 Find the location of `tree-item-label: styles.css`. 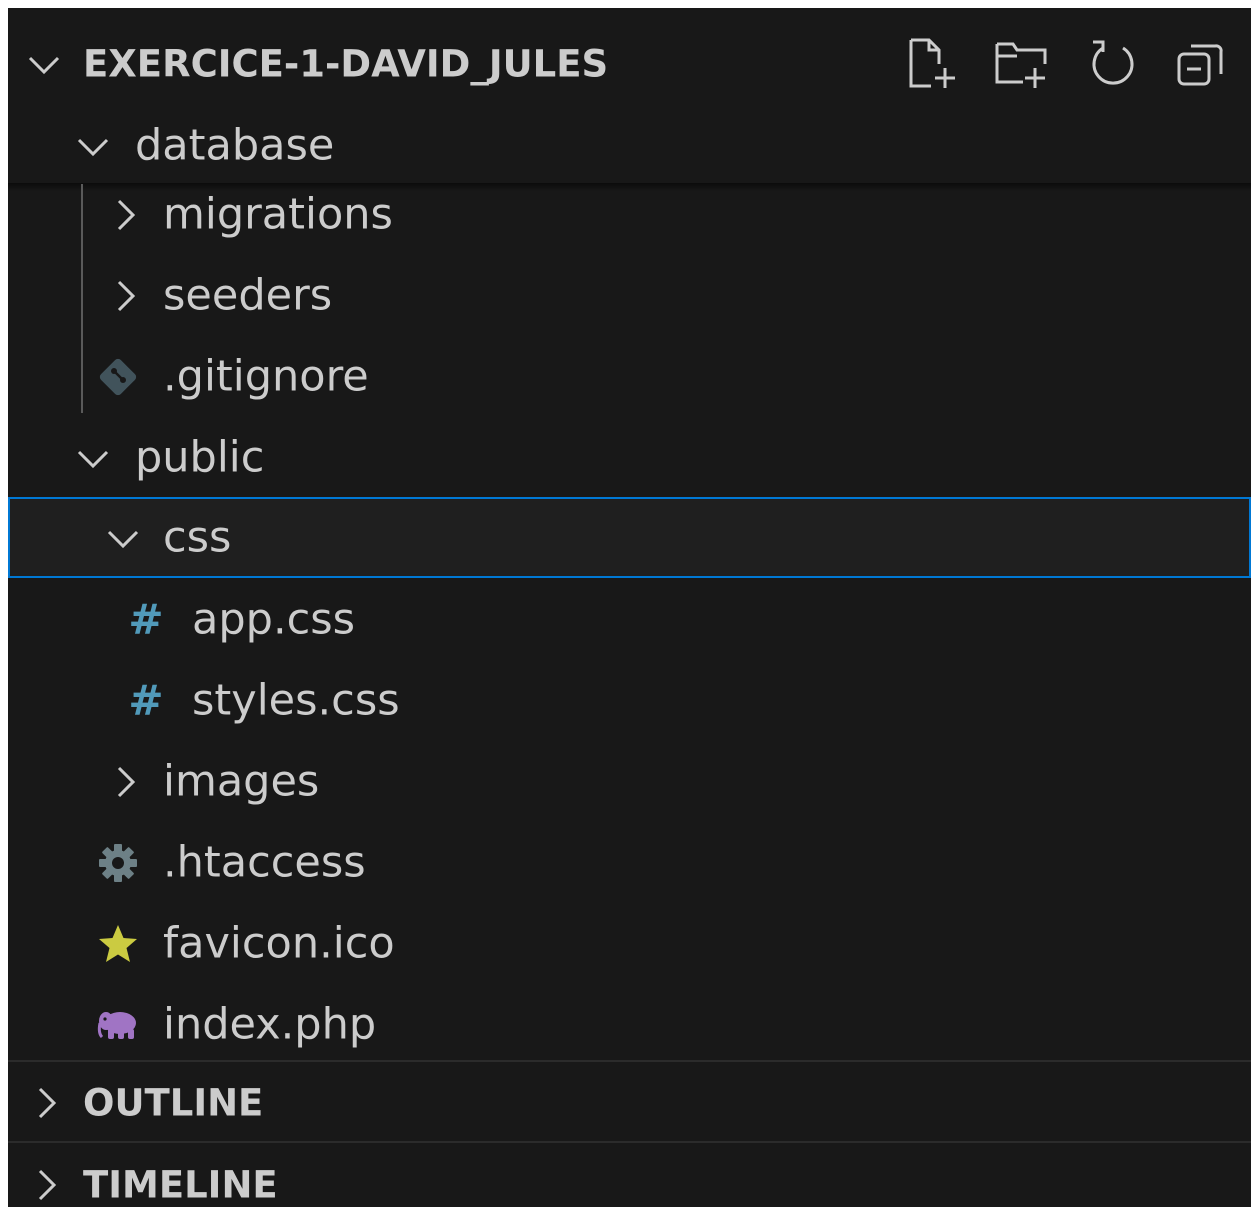

tree-item-label: styles.css is located at coordinates (296, 700).